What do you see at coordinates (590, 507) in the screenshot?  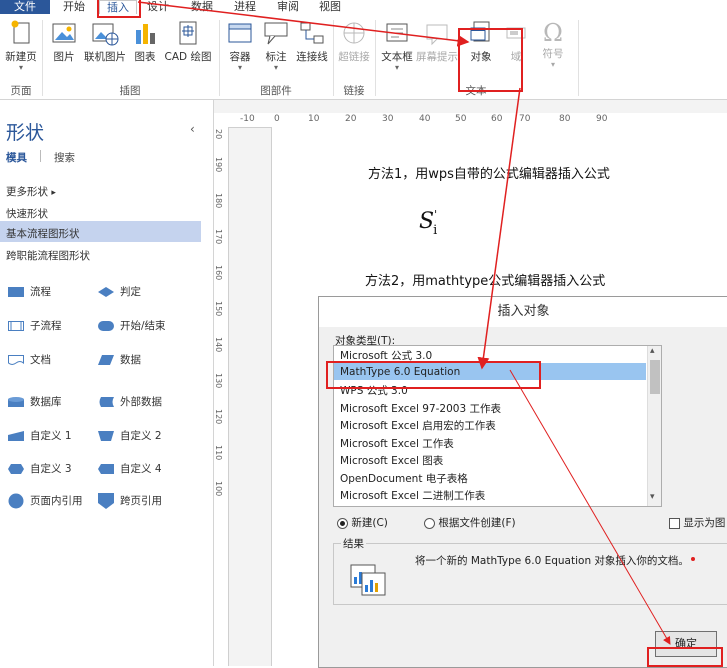 I see `arrow-to-ok-button` at bounding box center [590, 507].